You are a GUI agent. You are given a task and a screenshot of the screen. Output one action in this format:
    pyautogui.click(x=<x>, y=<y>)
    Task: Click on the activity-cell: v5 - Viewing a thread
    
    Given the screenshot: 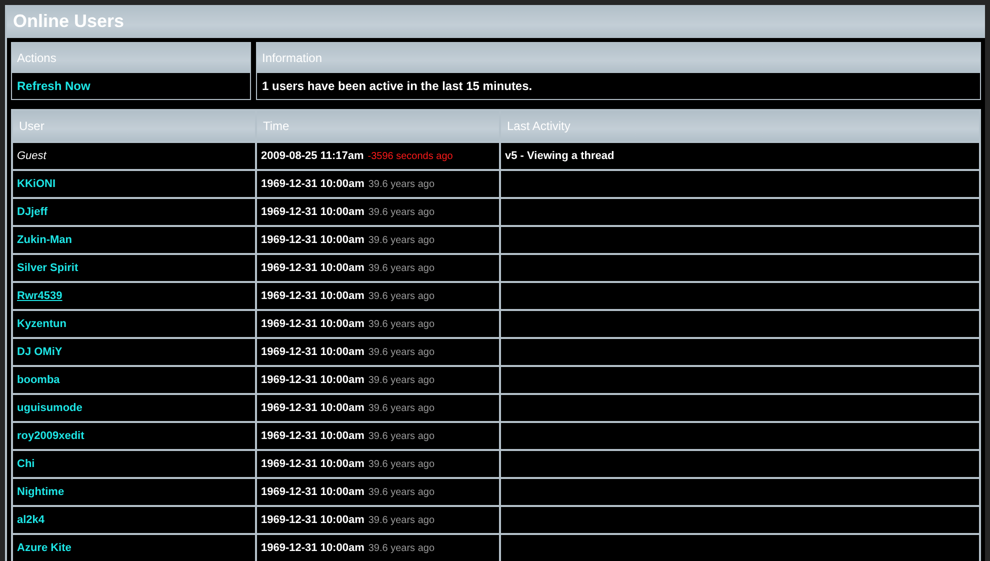 What is the action you would take?
    pyautogui.click(x=740, y=156)
    